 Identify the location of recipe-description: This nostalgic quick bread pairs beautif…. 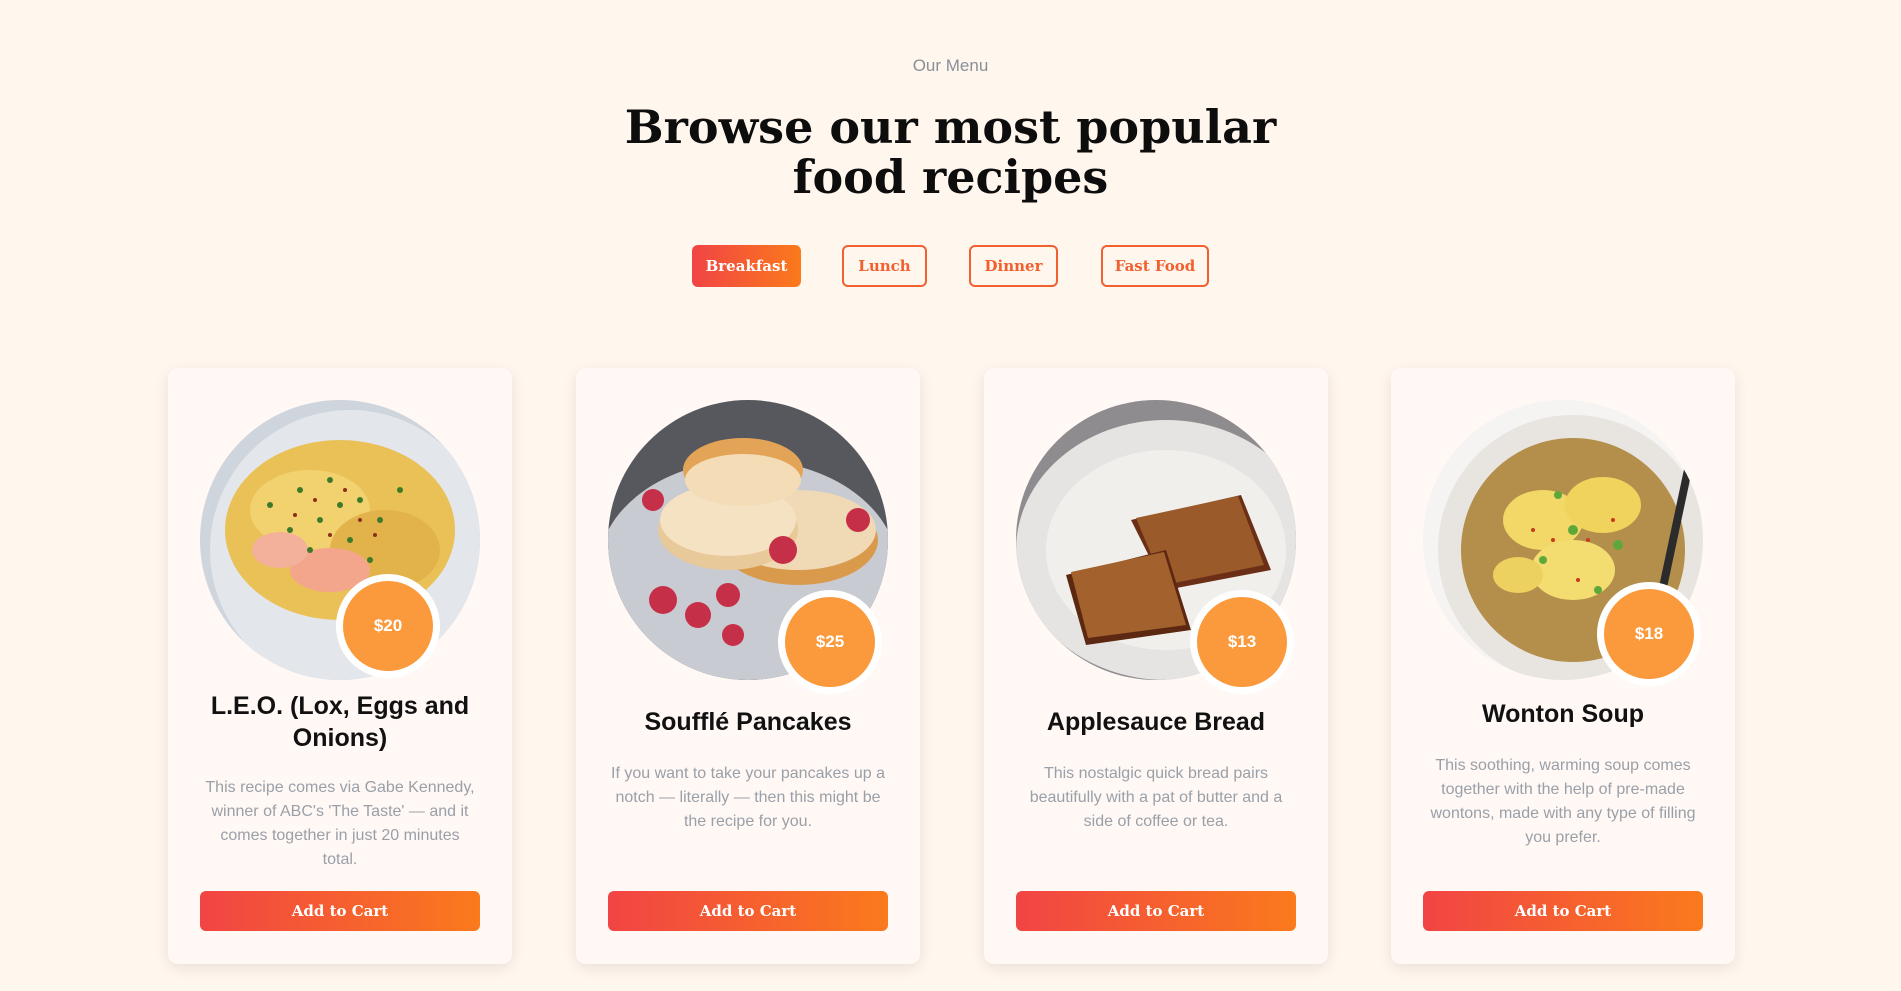
(1156, 797).